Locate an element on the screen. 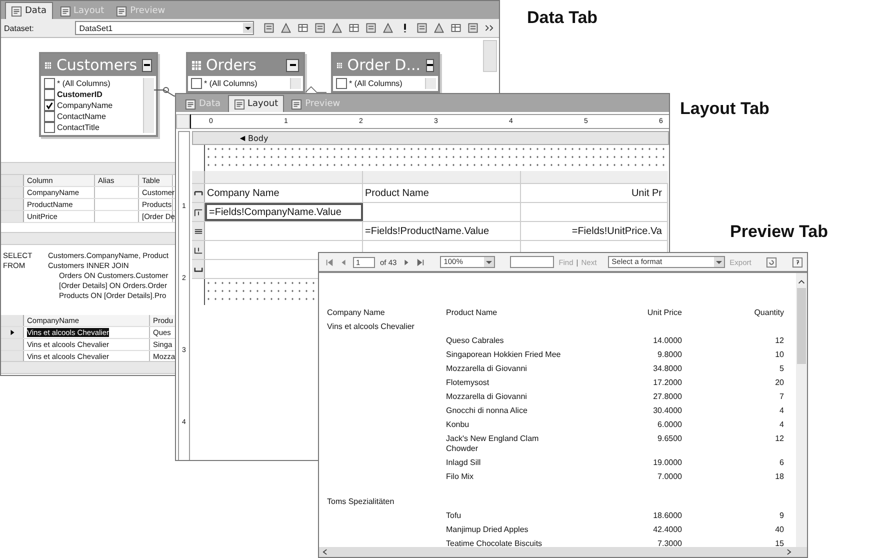  table-card: Customers * (All Columns) CustomerID CompanyName ContactName ContactTitle is located at coordinates (98, 94).